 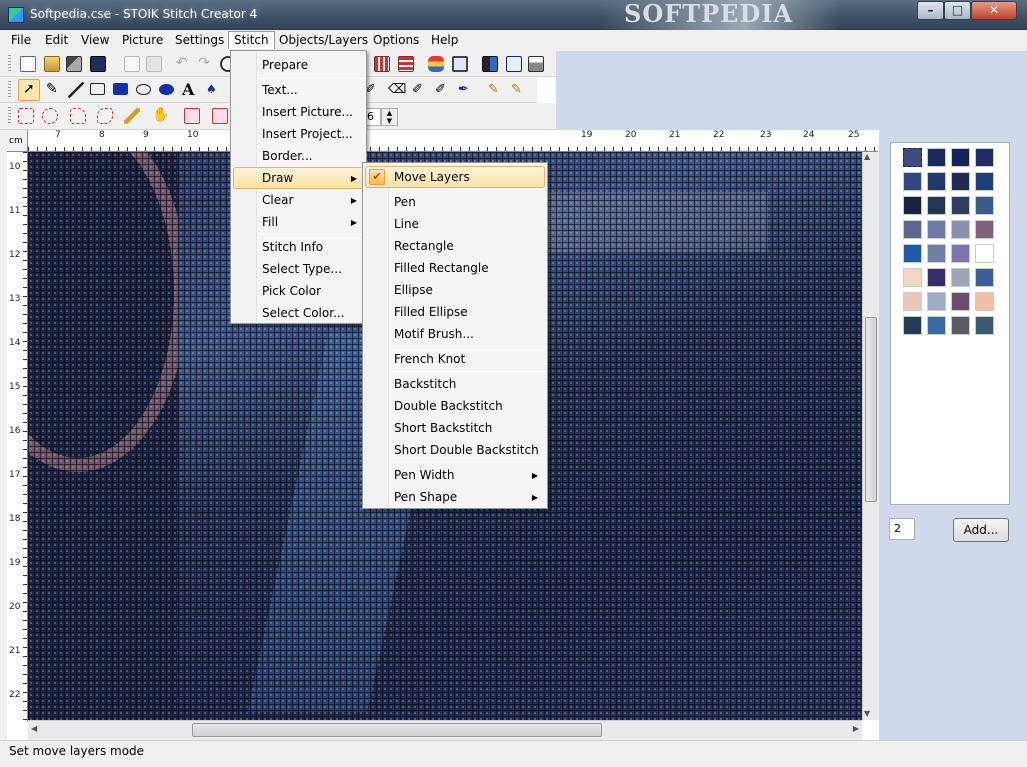 I want to click on pen-tool-icon: ✎, so click(x=54, y=90).